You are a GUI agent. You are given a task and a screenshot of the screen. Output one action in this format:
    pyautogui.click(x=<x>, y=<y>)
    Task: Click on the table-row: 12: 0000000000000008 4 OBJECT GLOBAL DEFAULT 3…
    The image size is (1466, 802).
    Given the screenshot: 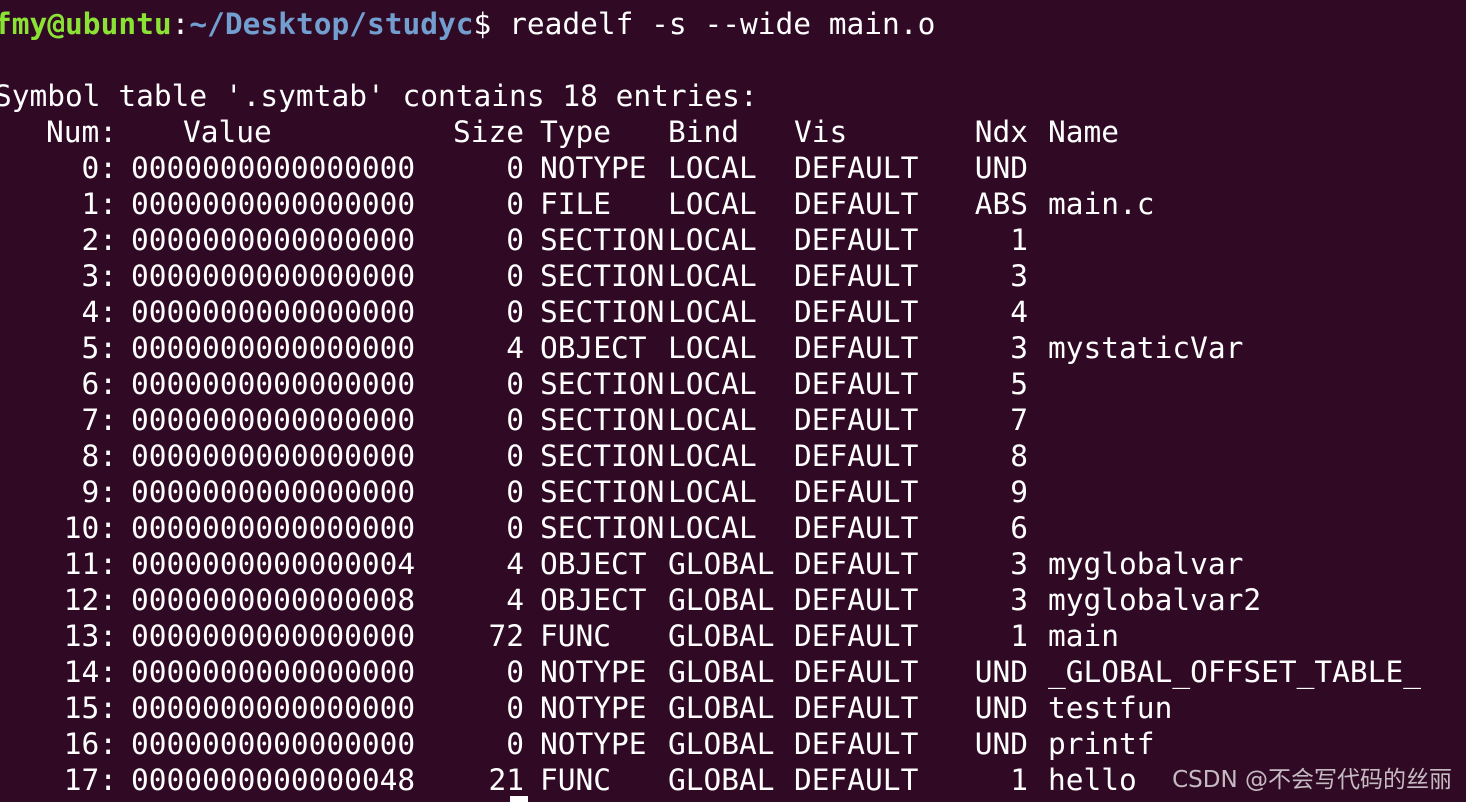 What is the action you would take?
    pyautogui.click(x=630, y=600)
    